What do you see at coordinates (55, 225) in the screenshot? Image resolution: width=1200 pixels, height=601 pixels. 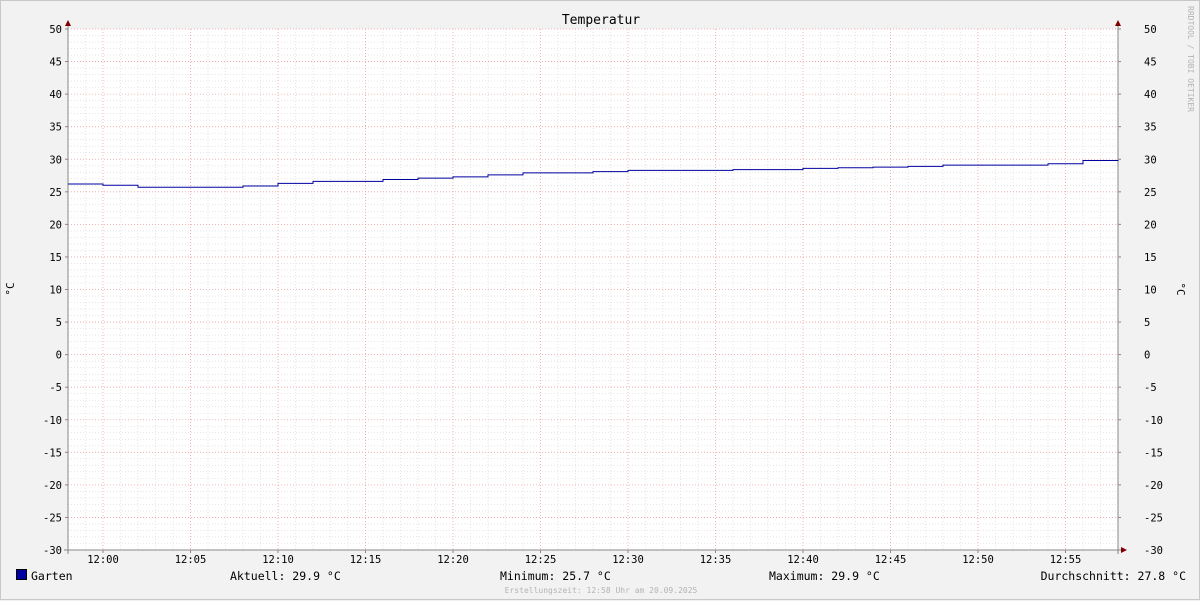 I see `y-tick-label-left: 20` at bounding box center [55, 225].